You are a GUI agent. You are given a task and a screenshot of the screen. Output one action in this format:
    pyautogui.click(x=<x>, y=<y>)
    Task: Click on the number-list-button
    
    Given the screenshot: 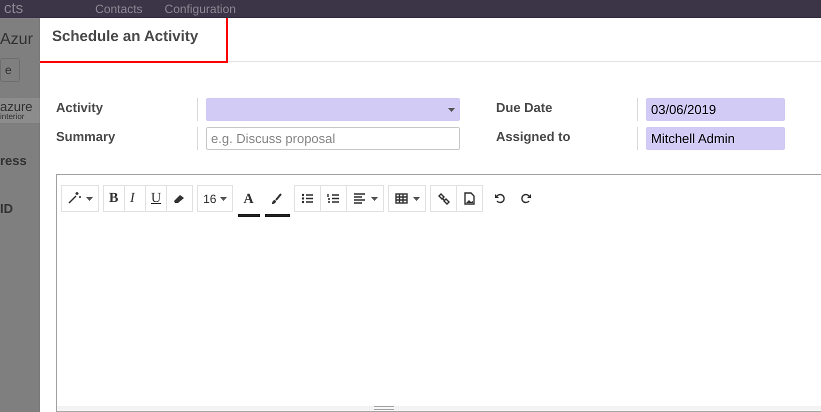 What is the action you would take?
    pyautogui.click(x=334, y=198)
    